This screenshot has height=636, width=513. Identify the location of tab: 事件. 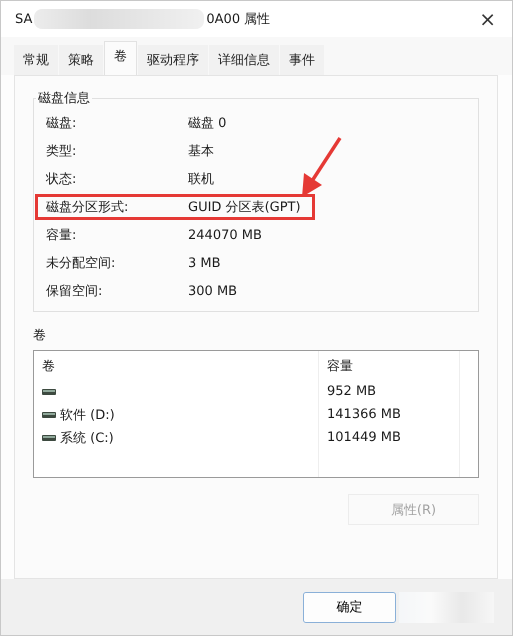
(302, 60).